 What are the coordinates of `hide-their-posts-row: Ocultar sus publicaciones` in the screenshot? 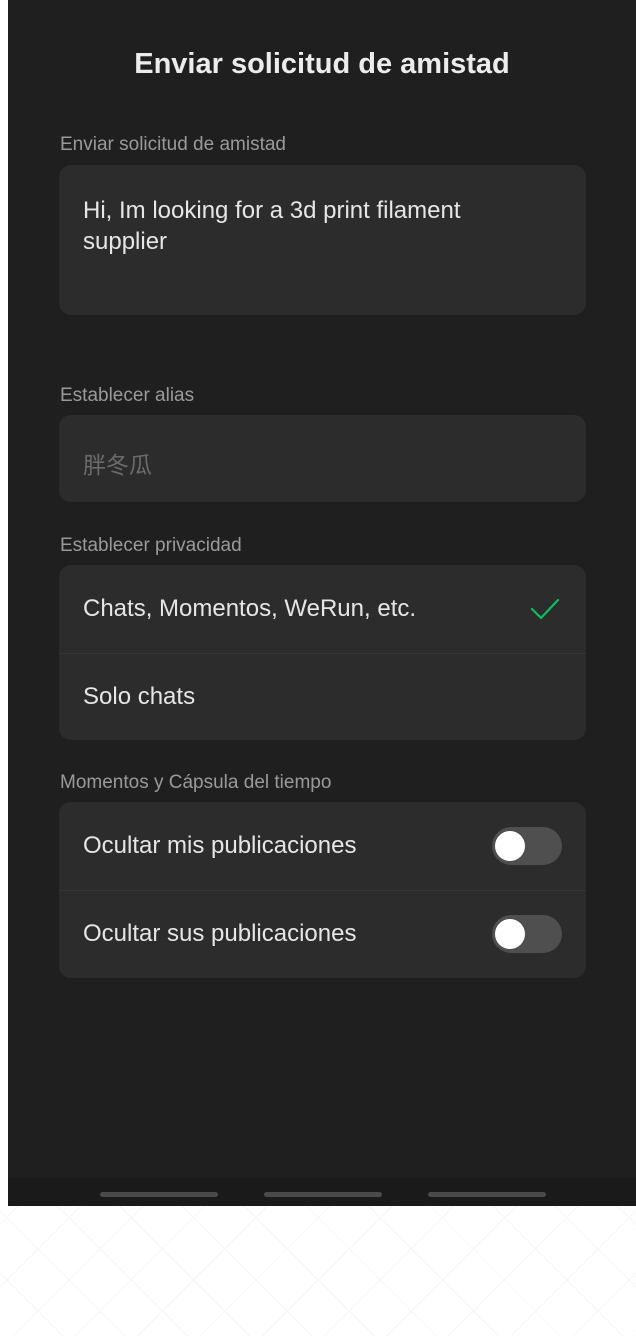 It's located at (322, 934).